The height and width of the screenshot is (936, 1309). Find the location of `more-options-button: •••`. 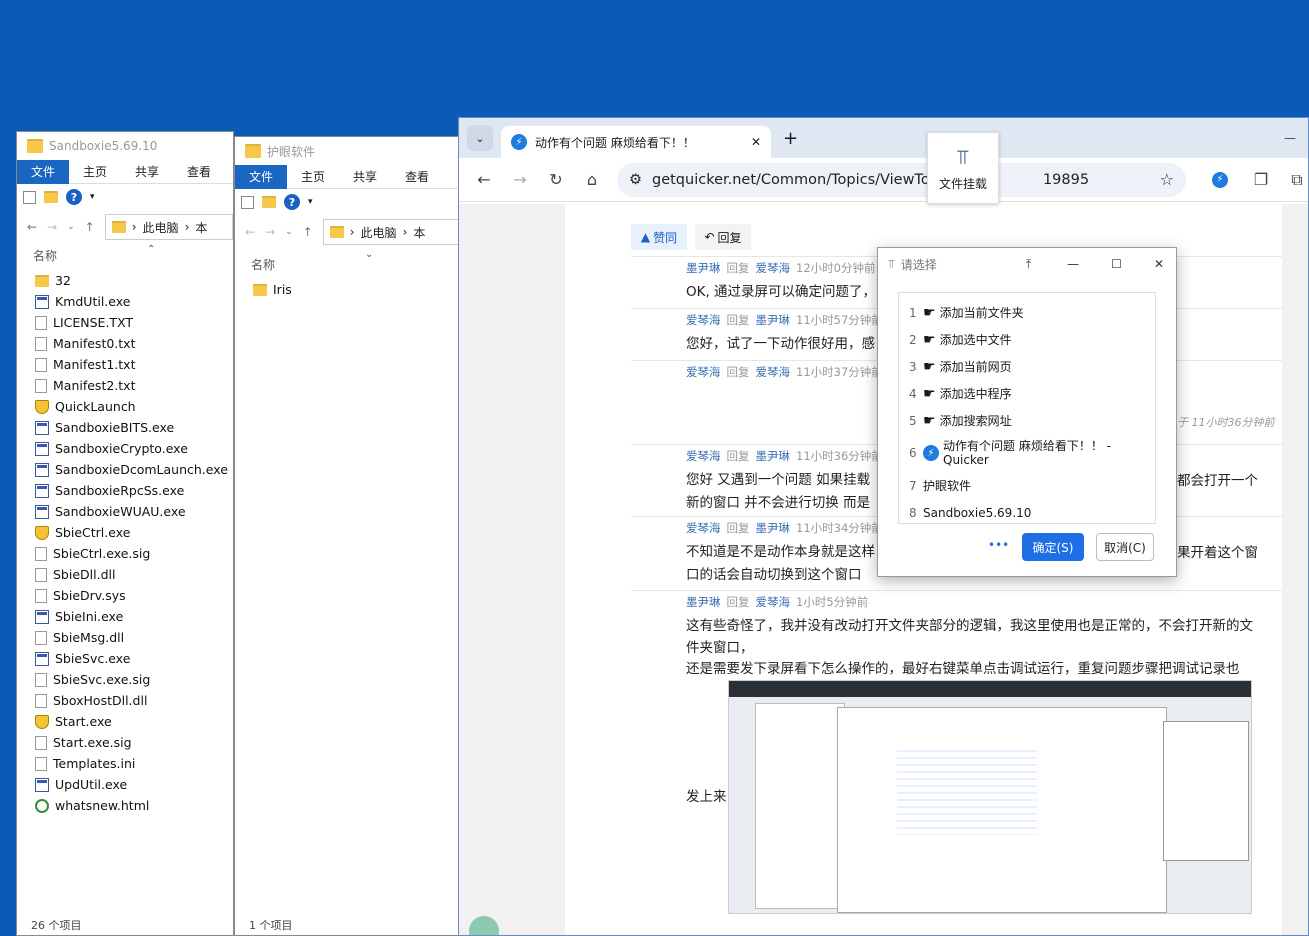

more-options-button: ••• is located at coordinates (998, 545).